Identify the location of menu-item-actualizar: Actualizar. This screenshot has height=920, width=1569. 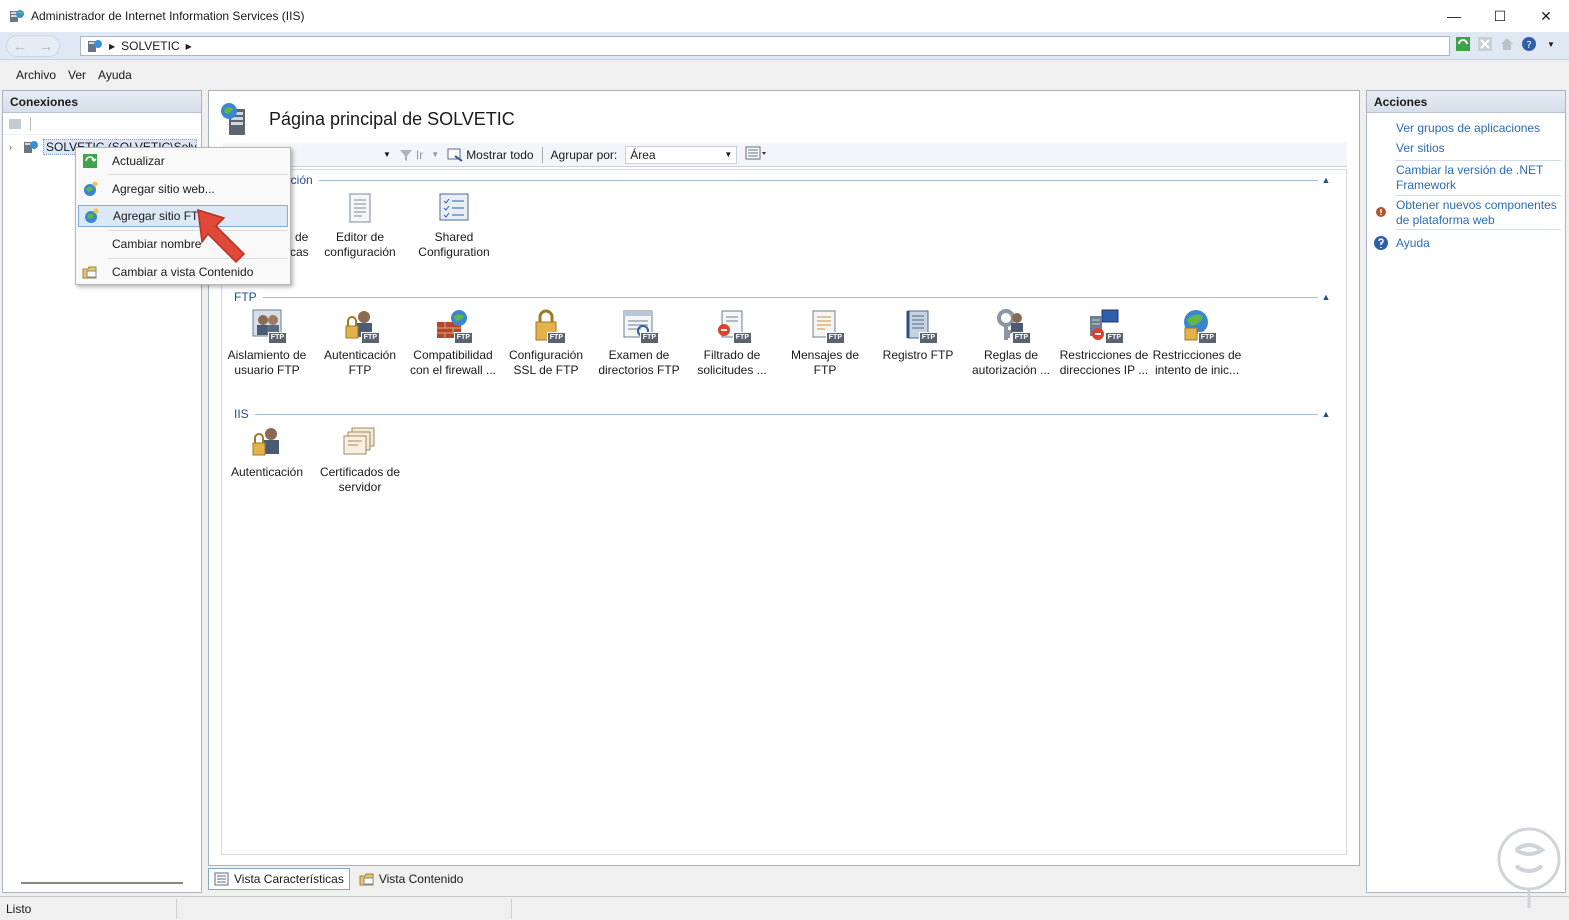
(183, 161).